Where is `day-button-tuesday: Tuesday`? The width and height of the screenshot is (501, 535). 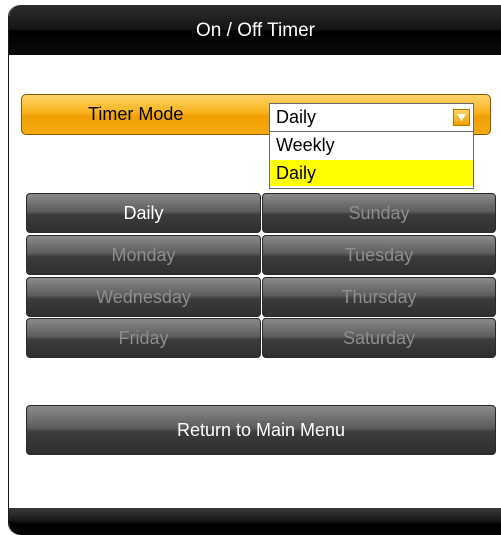 day-button-tuesday: Tuesday is located at coordinates (379, 255).